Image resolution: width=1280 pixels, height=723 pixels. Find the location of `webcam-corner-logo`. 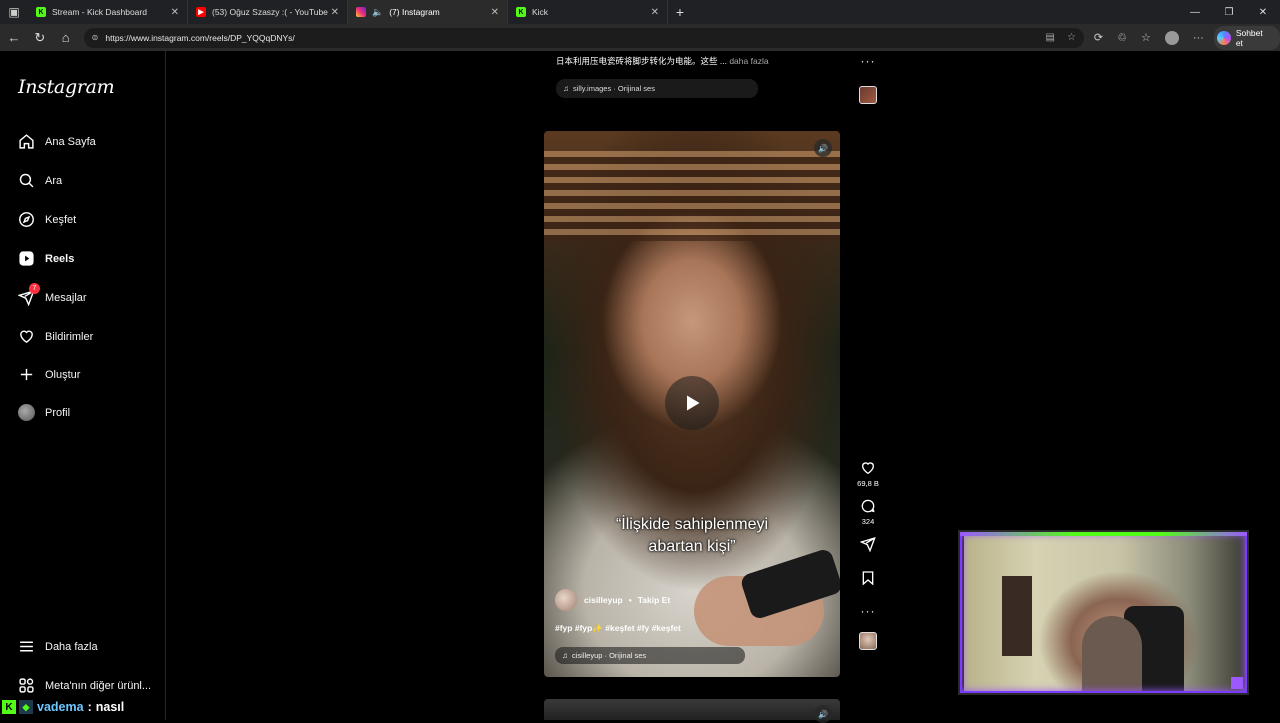

webcam-corner-logo is located at coordinates (1237, 683).